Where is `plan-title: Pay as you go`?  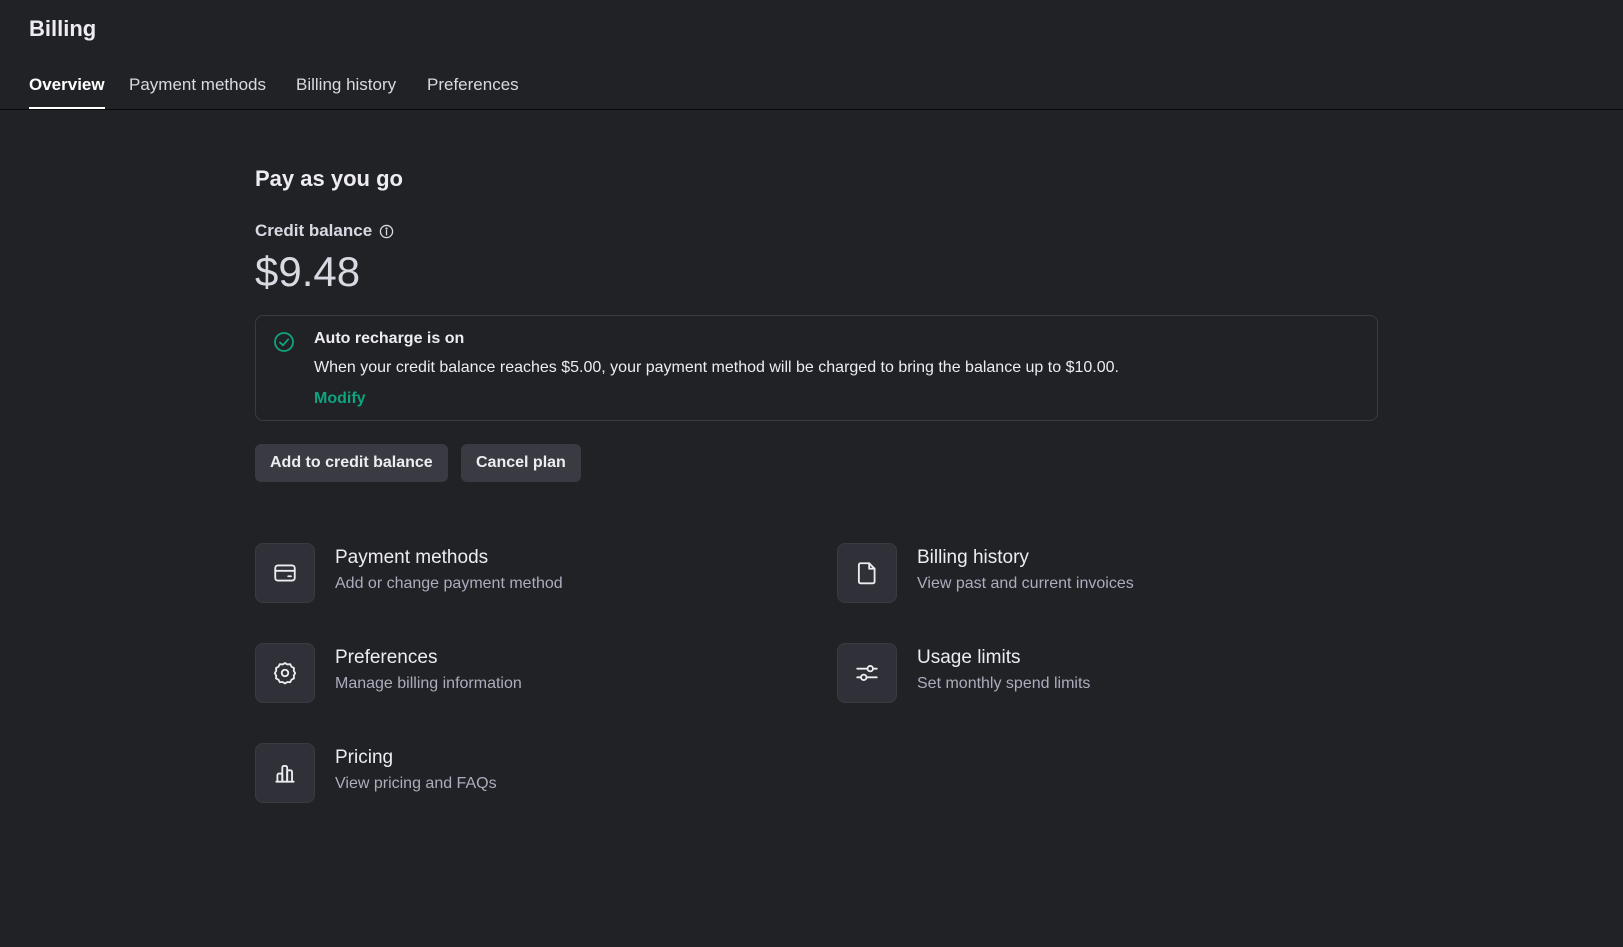 plan-title: Pay as you go is located at coordinates (329, 178).